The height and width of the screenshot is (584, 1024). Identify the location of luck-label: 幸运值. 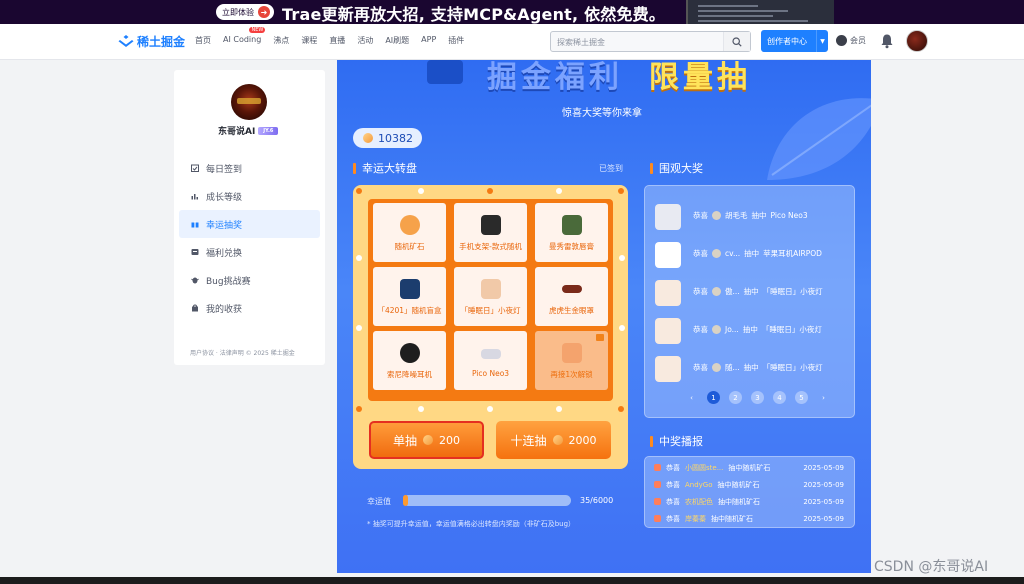
(379, 501).